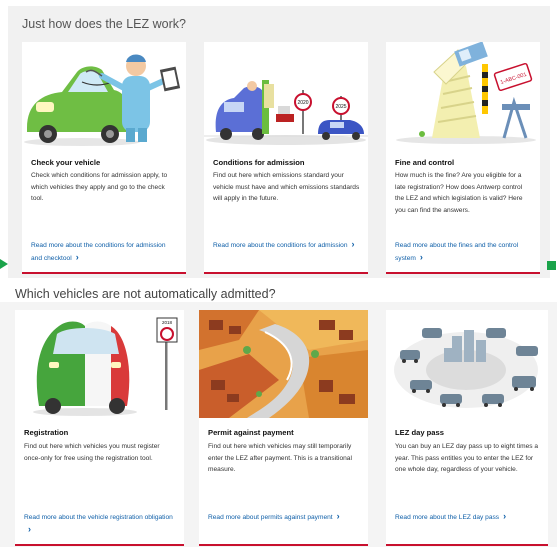 The width and height of the screenshot is (557, 547). I want to click on card-link-text: Read more about permits against payment, so click(270, 517).